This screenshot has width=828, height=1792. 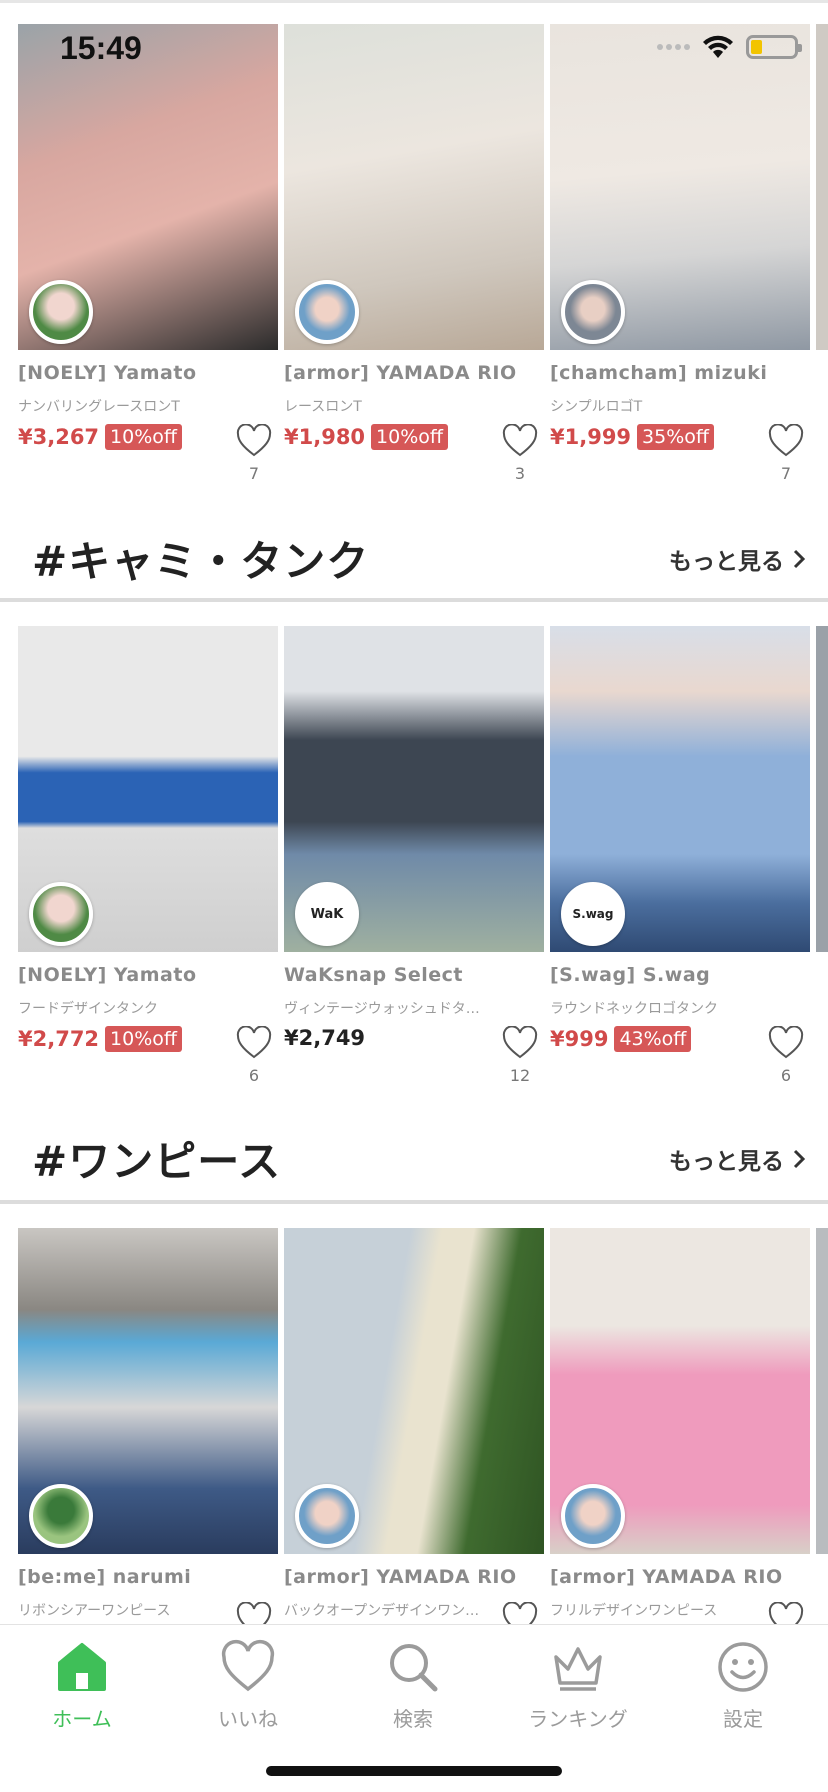 I want to click on like-button: 12, so click(x=520, y=1055).